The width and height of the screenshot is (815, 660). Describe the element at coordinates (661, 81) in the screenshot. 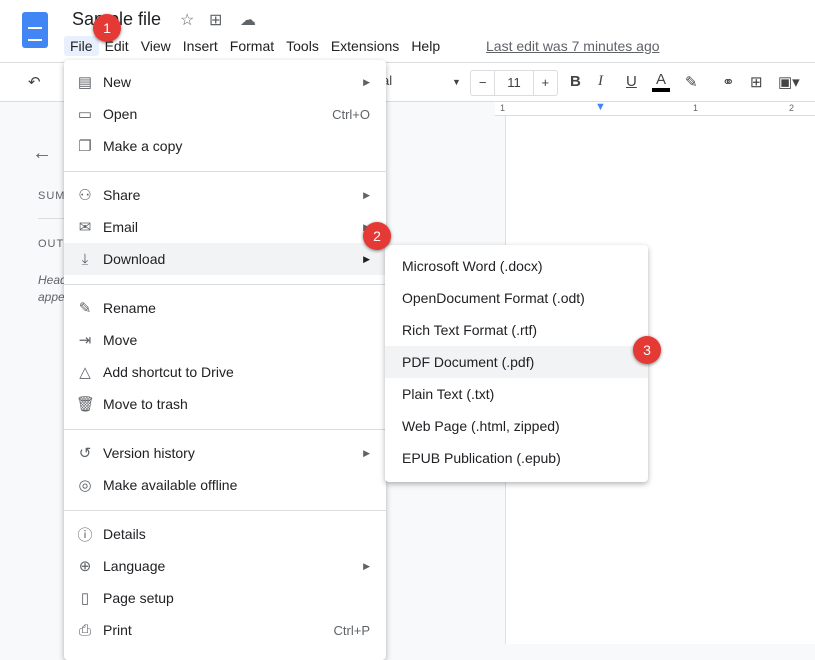

I see `text-color-button: A` at that location.